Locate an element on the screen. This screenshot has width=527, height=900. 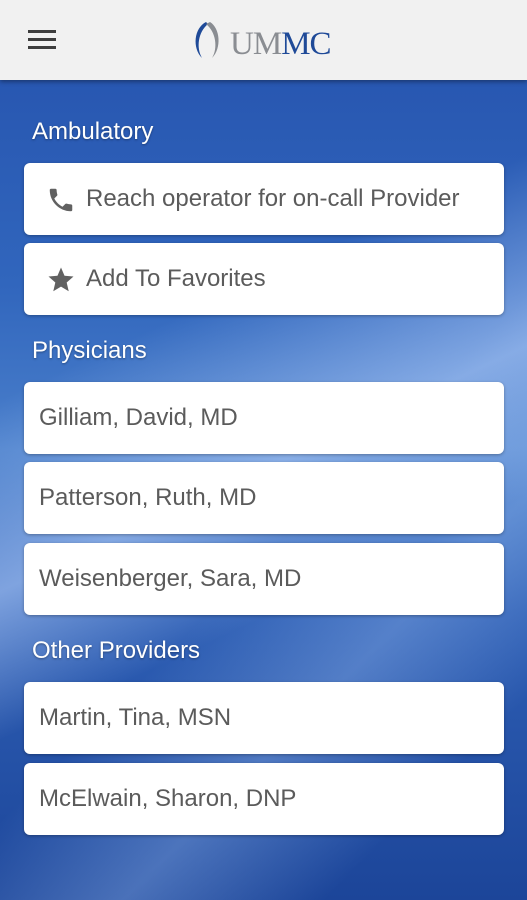
provider-name: Weisenberger, Sara, MD is located at coordinates (170, 578).